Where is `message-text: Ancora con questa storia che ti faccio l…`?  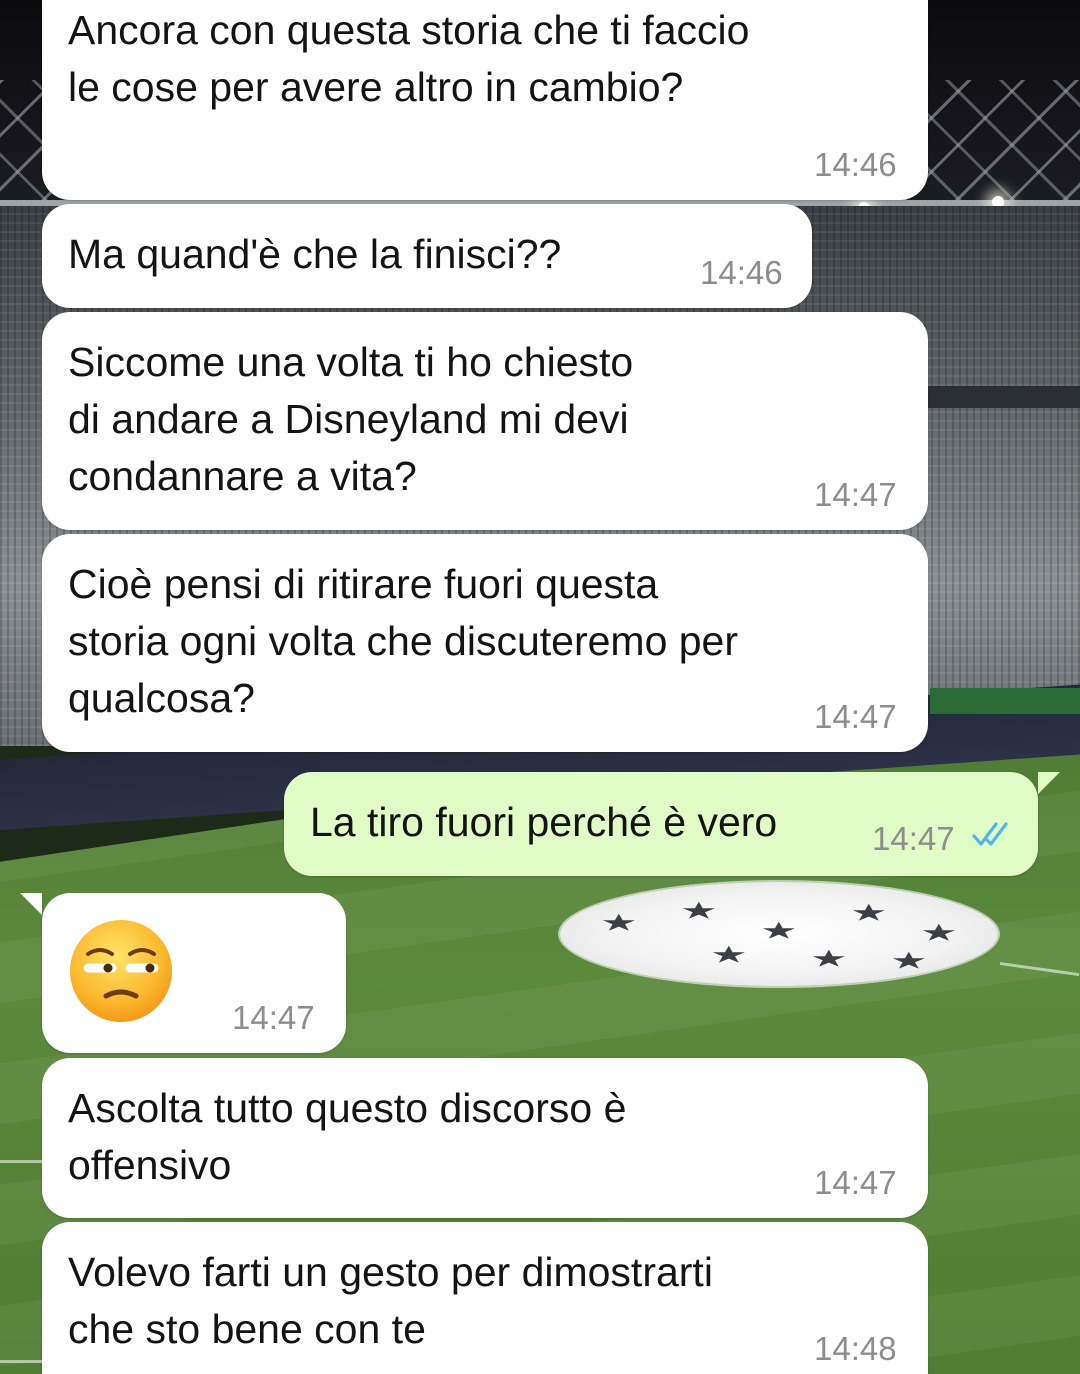 message-text: Ancora con questa storia che ti faccio l… is located at coordinates (409, 58).